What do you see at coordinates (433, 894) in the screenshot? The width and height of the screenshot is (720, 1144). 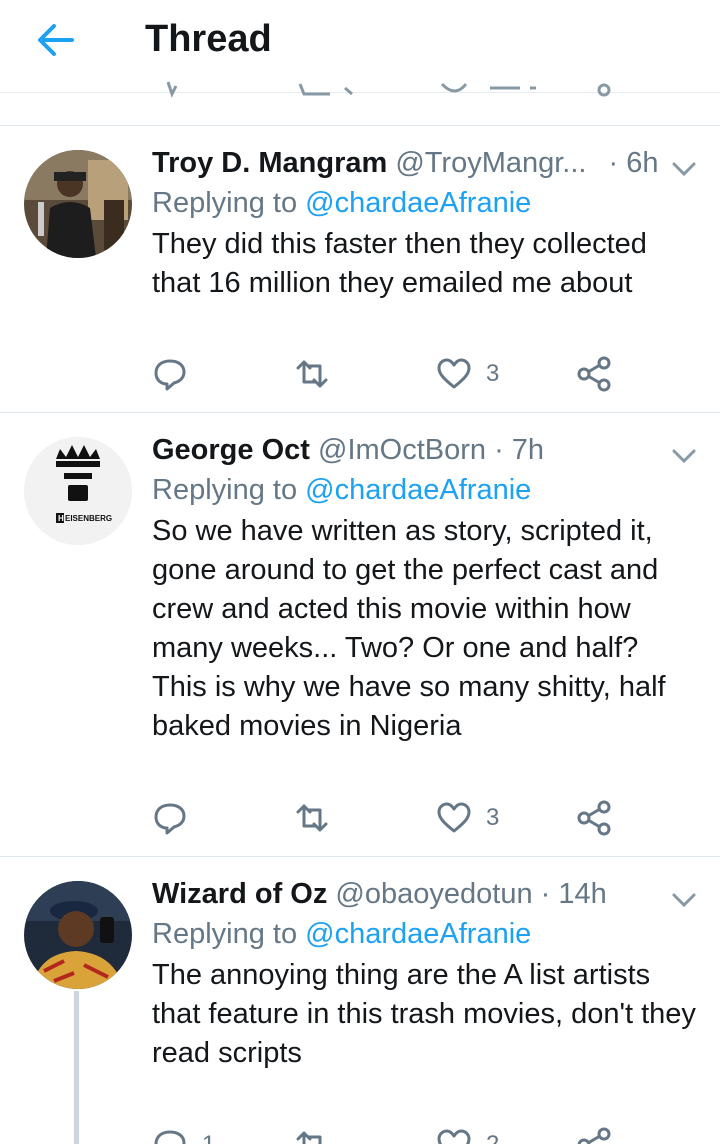 I see `author-handle: @obaoyedotun` at bounding box center [433, 894].